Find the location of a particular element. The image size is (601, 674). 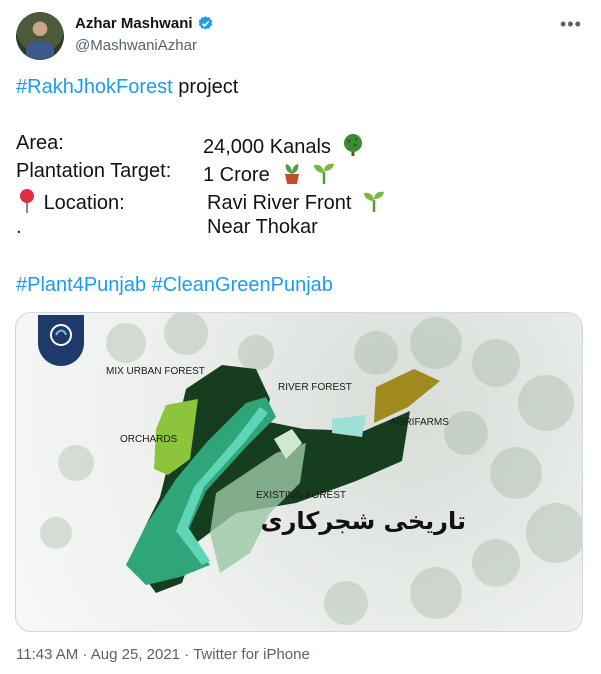

avatar is located at coordinates (40, 36).